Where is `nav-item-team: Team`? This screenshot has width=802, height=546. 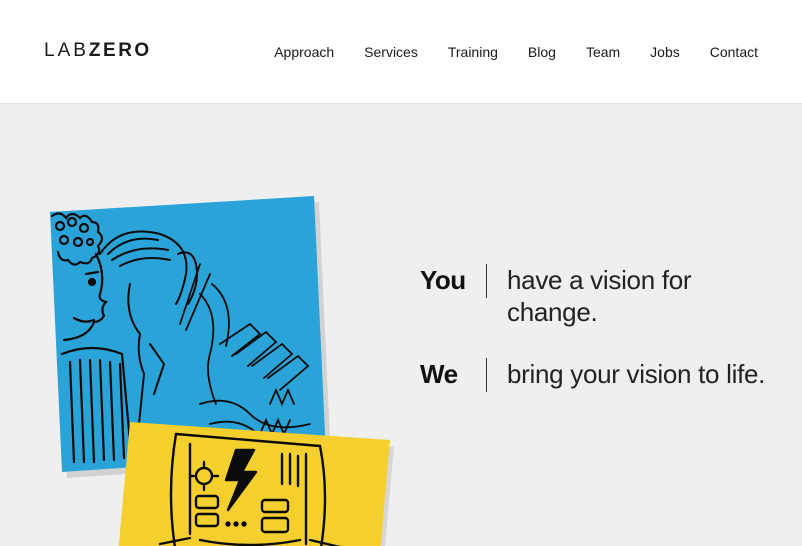
nav-item-team: Team is located at coordinates (603, 52).